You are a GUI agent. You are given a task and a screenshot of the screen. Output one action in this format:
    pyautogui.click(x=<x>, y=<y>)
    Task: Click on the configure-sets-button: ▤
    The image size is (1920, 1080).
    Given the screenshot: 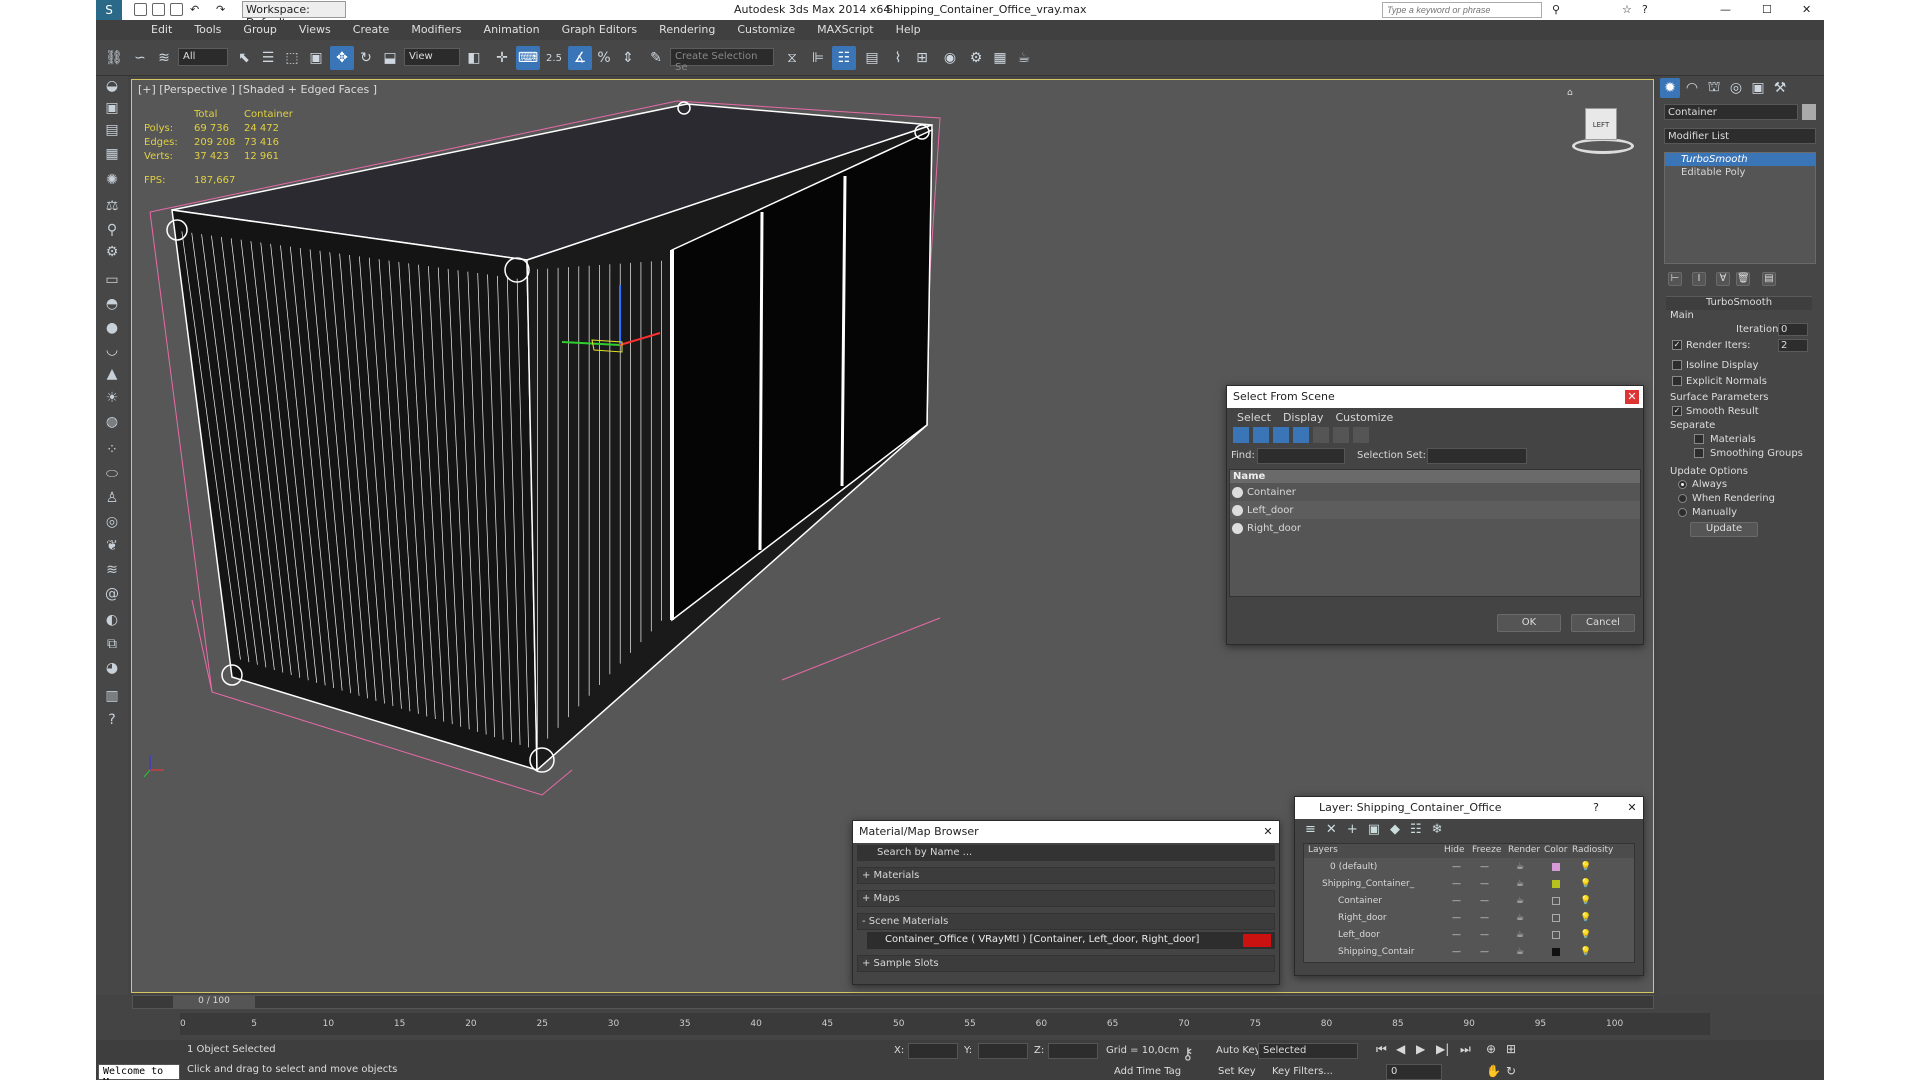 What is the action you would take?
    pyautogui.click(x=1769, y=279)
    